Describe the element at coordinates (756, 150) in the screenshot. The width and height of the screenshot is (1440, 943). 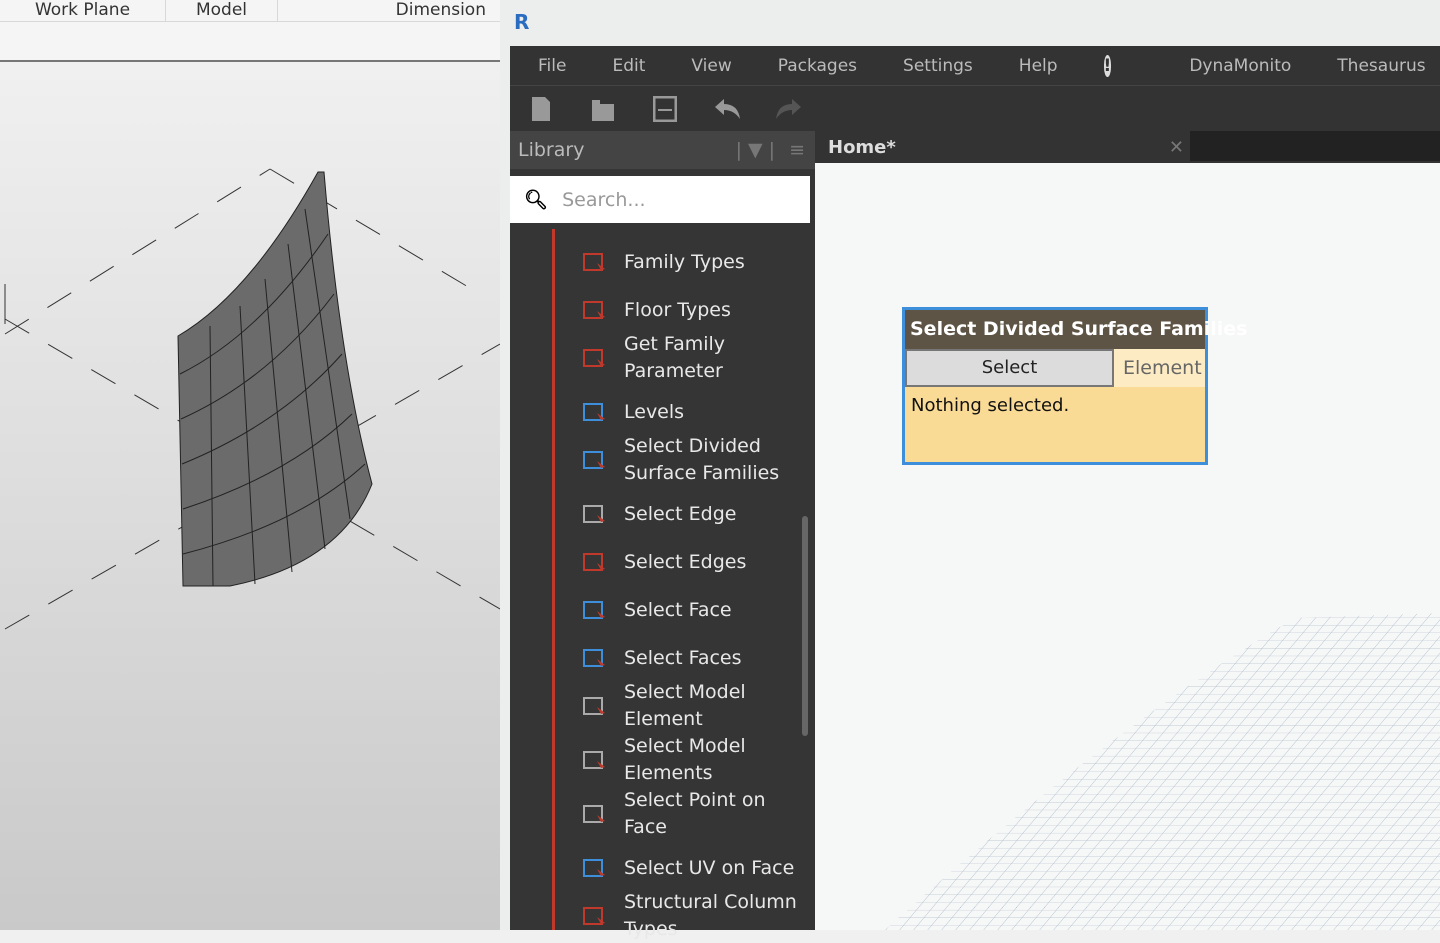
I see `filter-icon: | ▼ |` at that location.